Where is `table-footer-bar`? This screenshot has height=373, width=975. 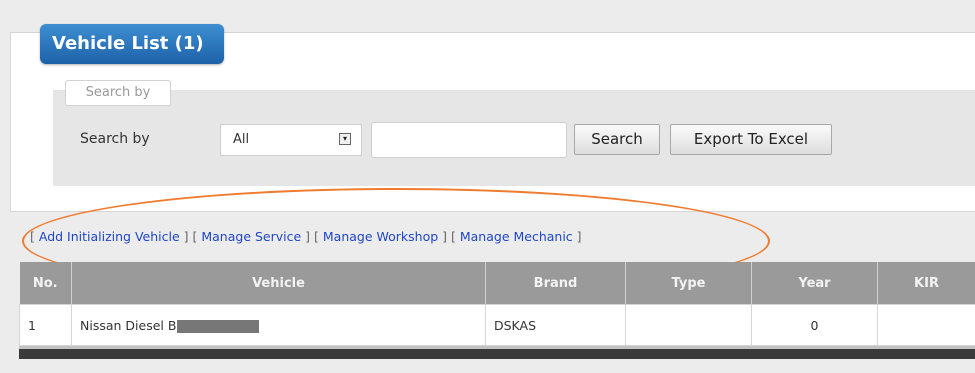 table-footer-bar is located at coordinates (497, 352).